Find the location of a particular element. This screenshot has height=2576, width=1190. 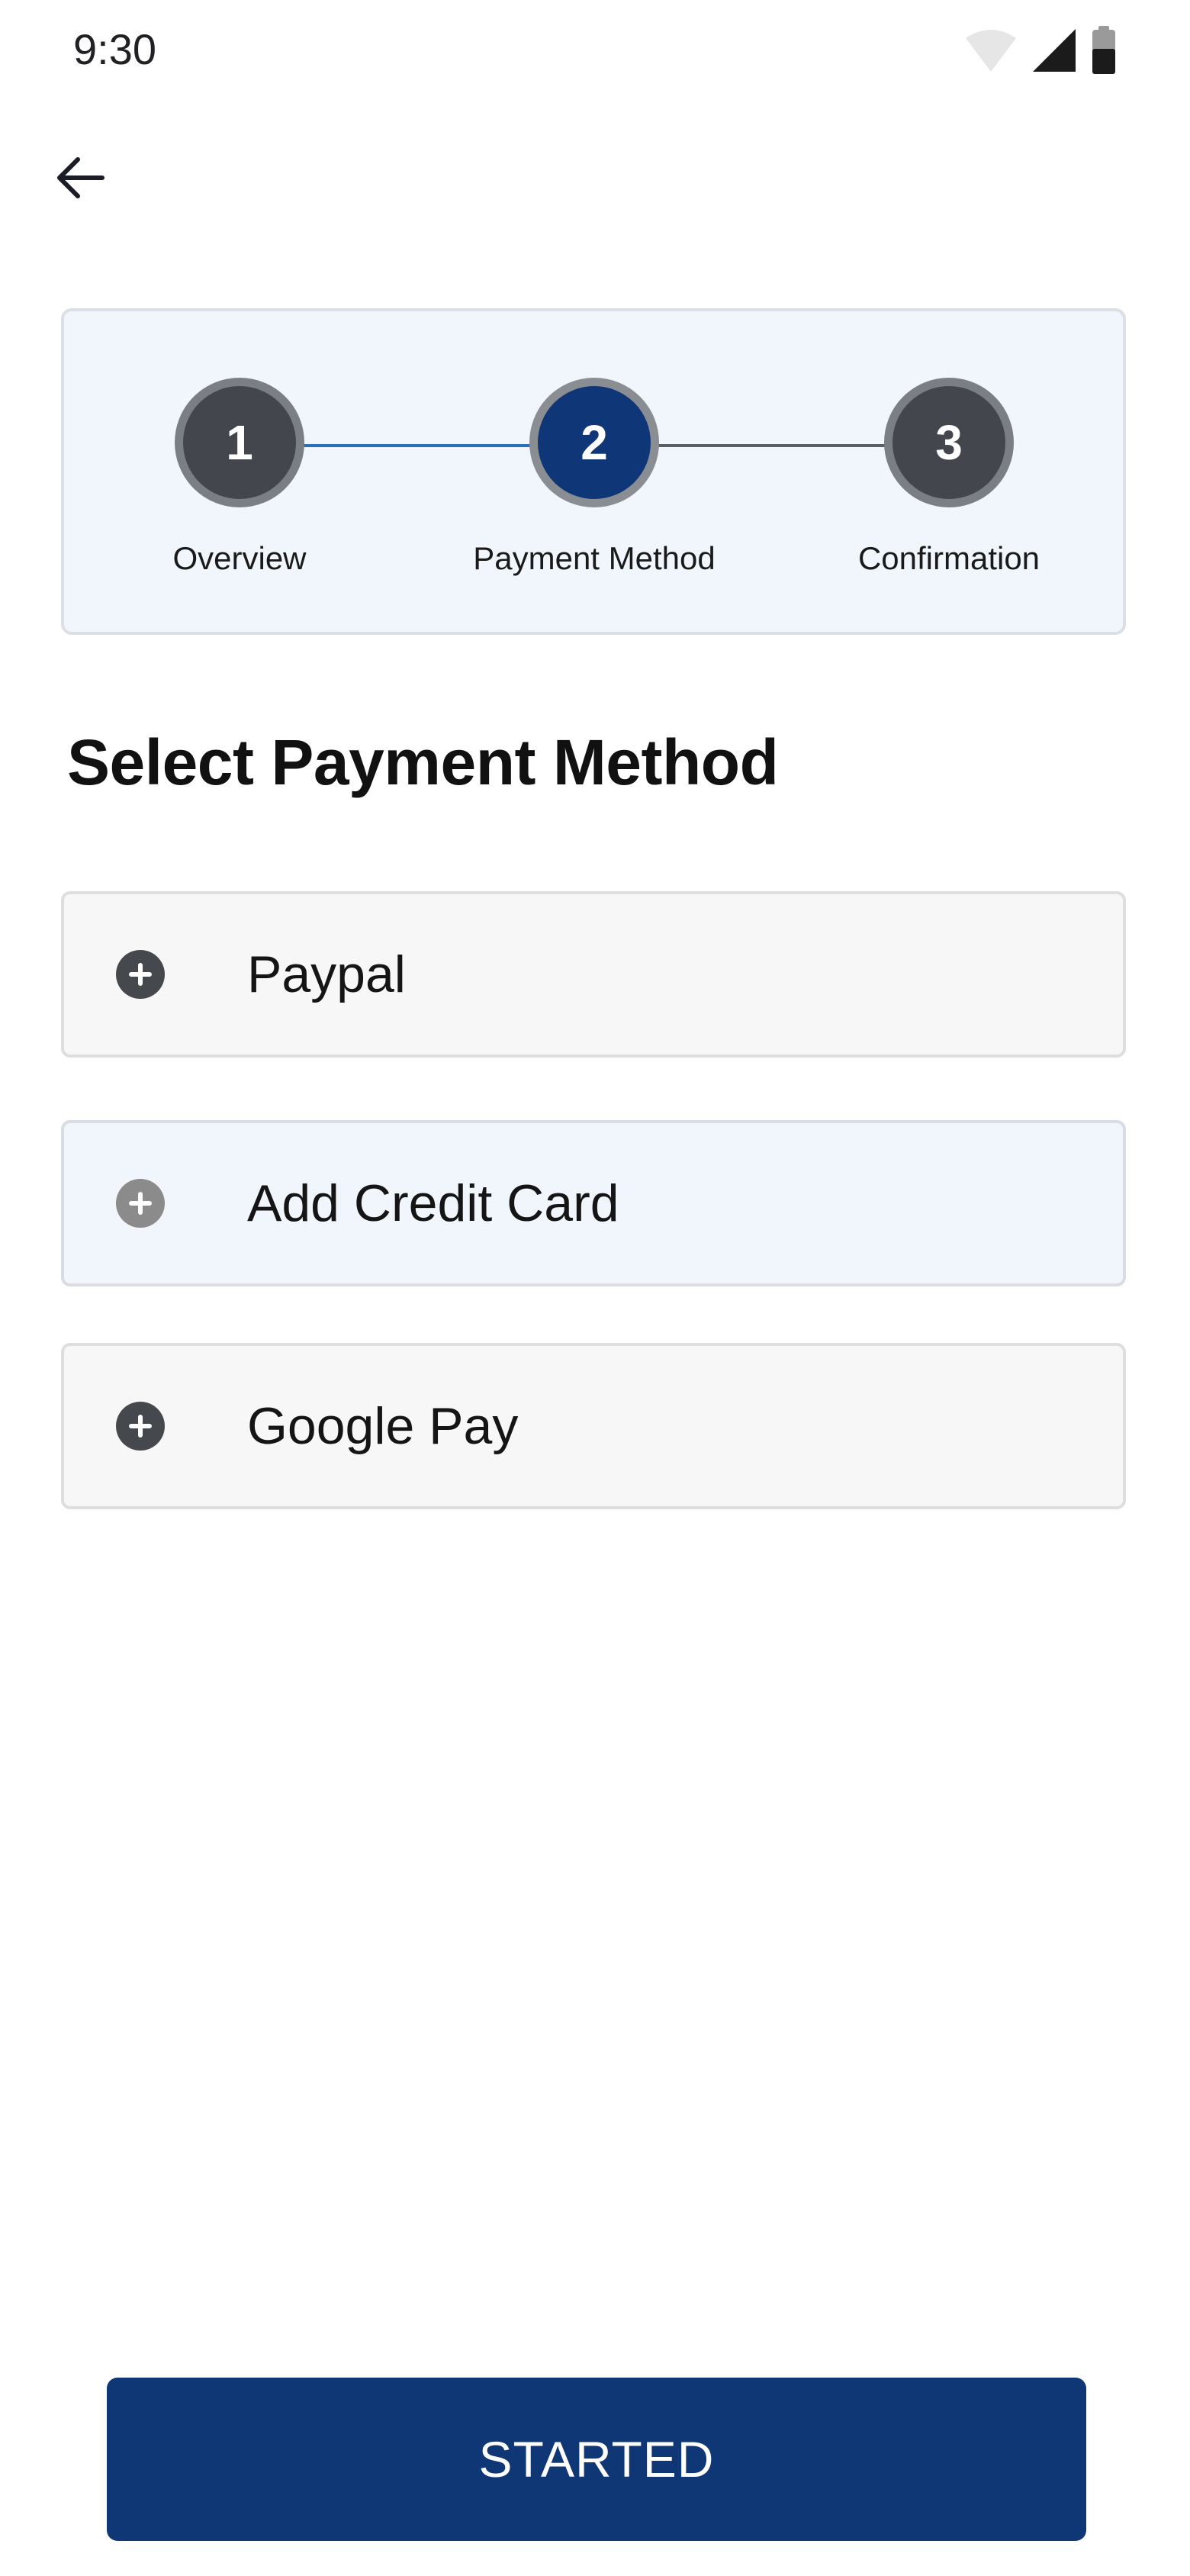

step-1-label: Overview is located at coordinates (239, 558).